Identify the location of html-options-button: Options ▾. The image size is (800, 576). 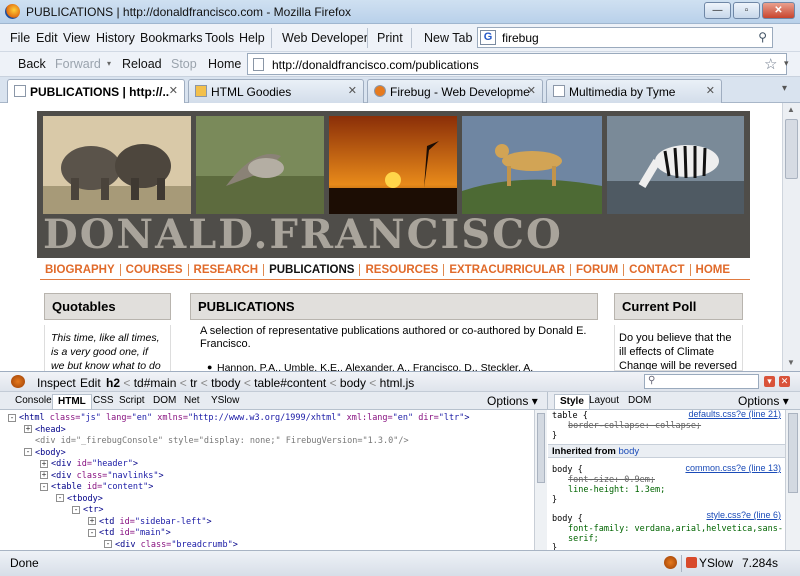
(512, 401).